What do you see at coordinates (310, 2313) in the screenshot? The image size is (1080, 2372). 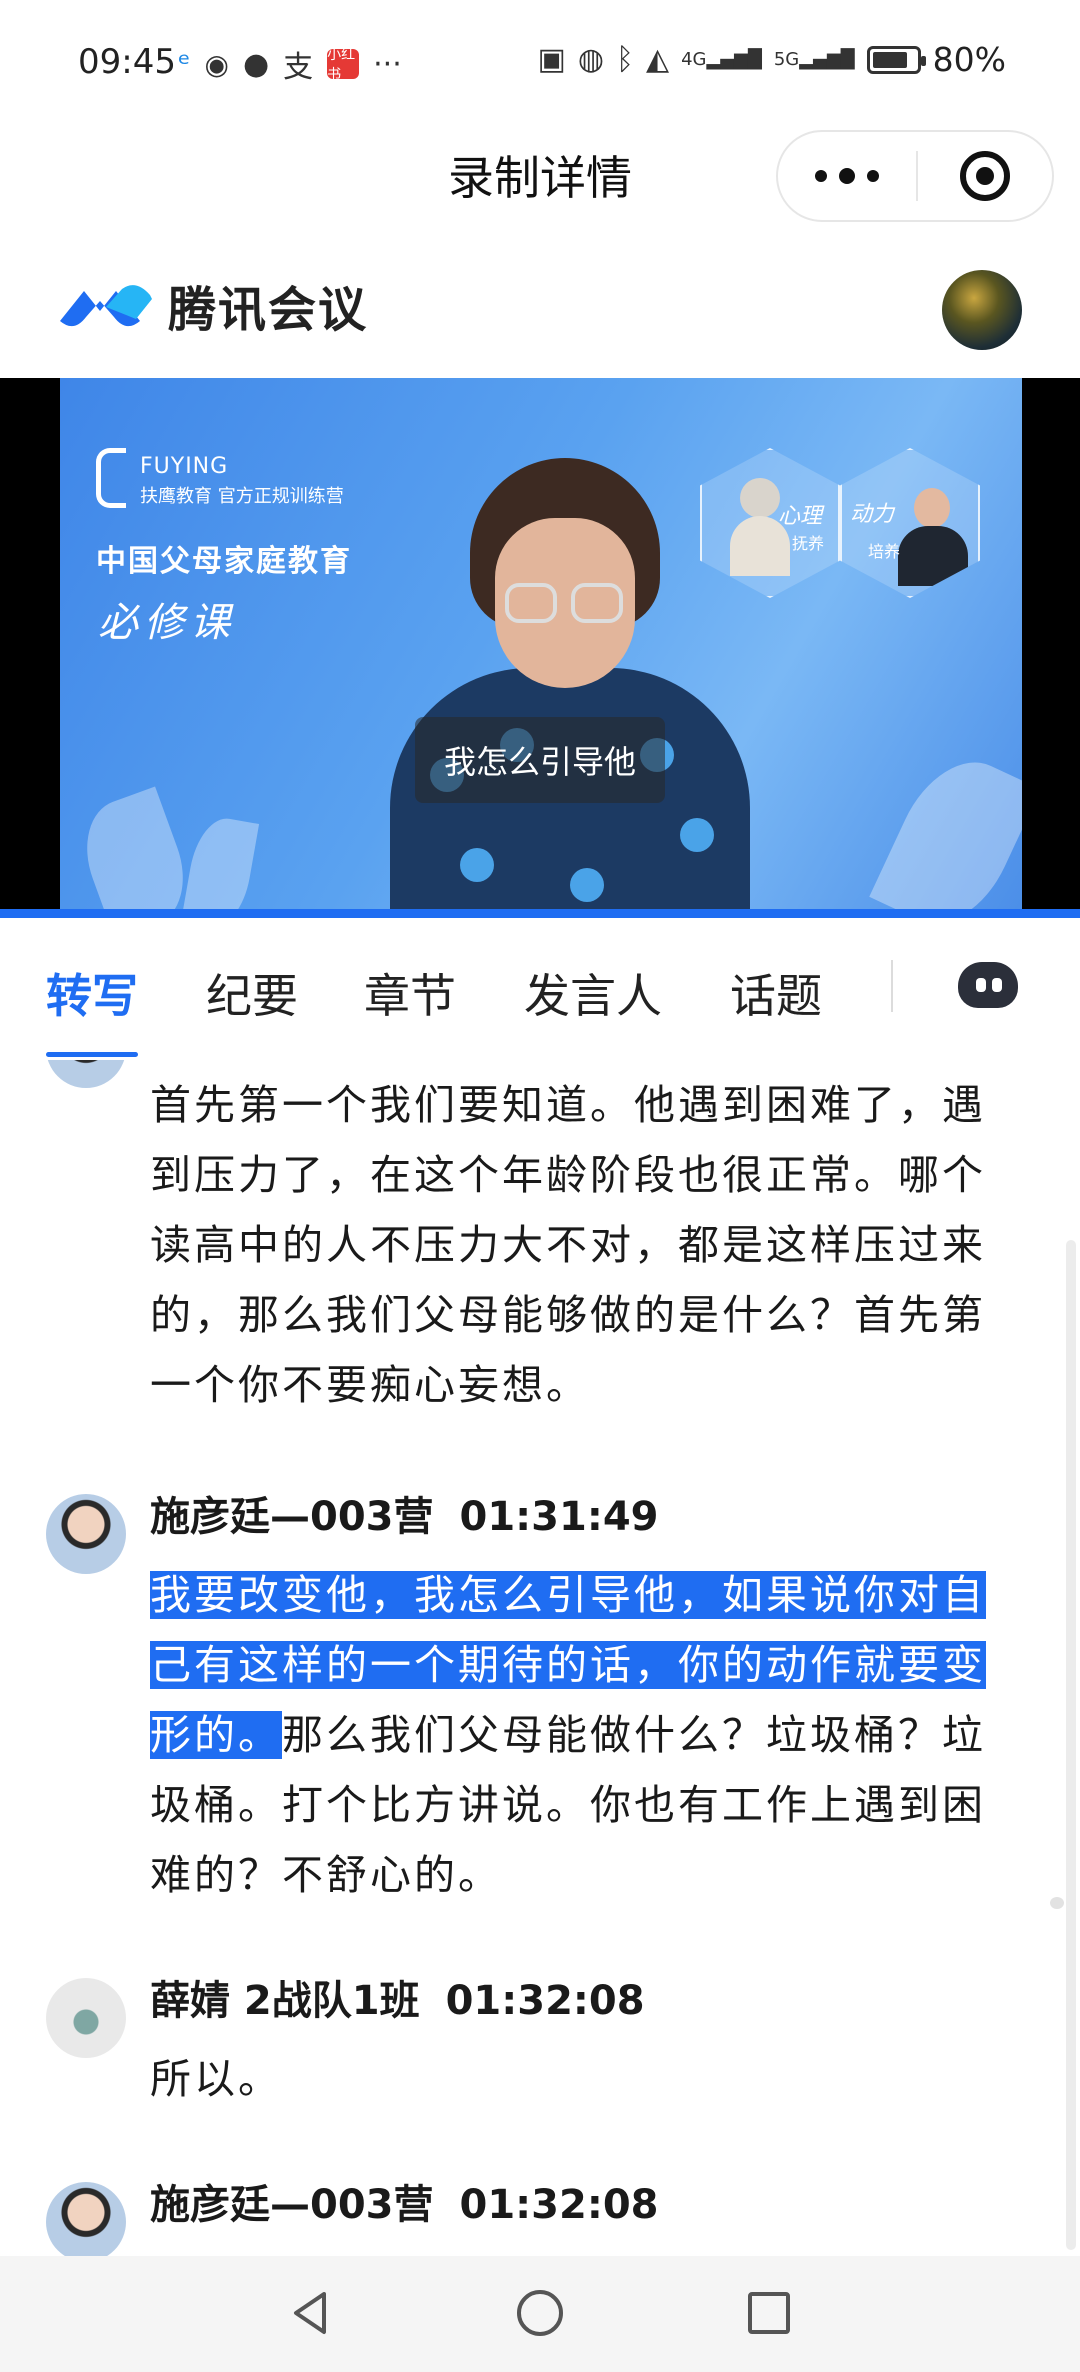 I see `back-nav-icon` at bounding box center [310, 2313].